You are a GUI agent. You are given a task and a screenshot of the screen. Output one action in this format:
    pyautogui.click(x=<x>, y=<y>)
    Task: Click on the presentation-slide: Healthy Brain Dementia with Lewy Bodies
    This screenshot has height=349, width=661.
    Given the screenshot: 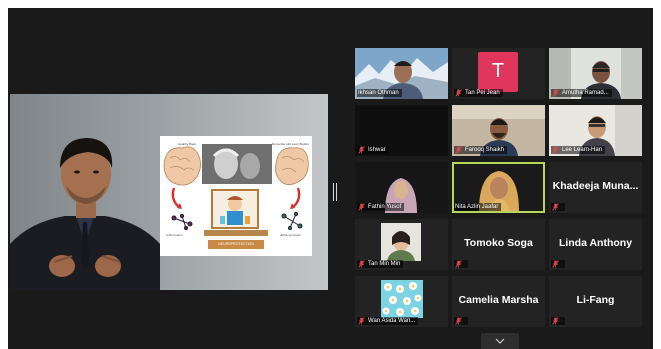 What is the action you would take?
    pyautogui.click(x=236, y=196)
    